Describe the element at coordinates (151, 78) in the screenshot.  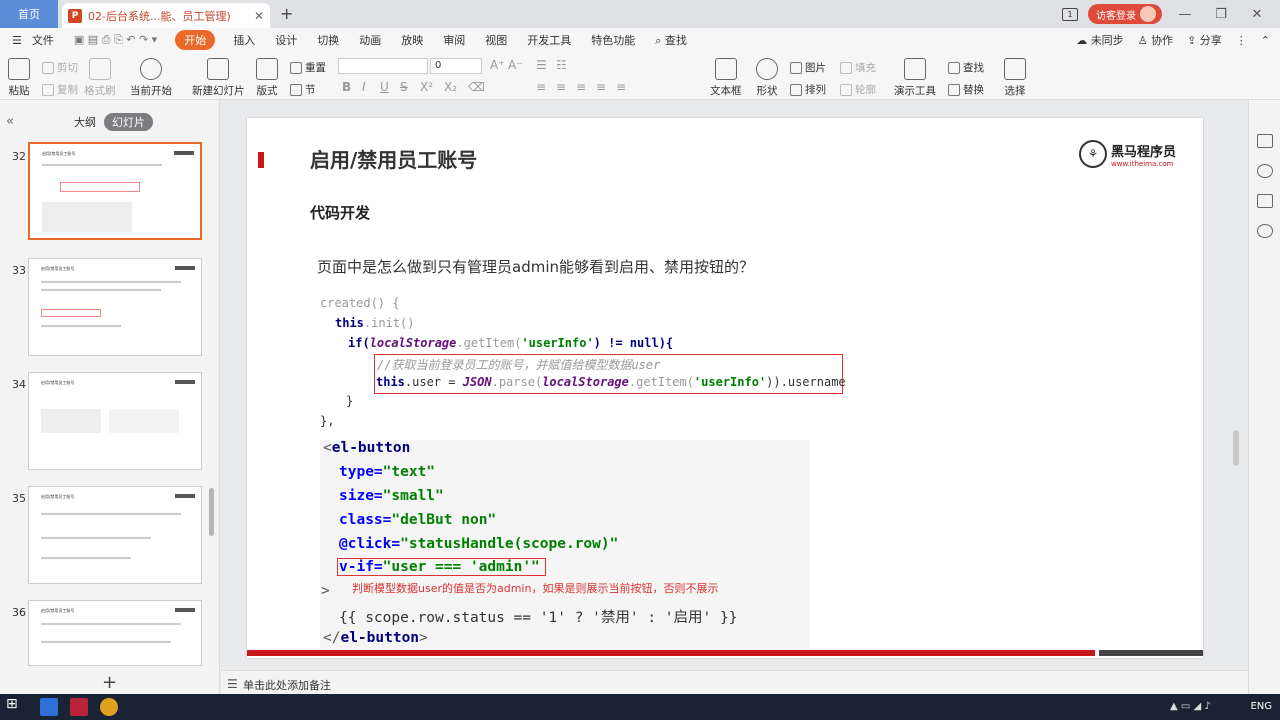
I see `from-current-button: 当前开始` at that location.